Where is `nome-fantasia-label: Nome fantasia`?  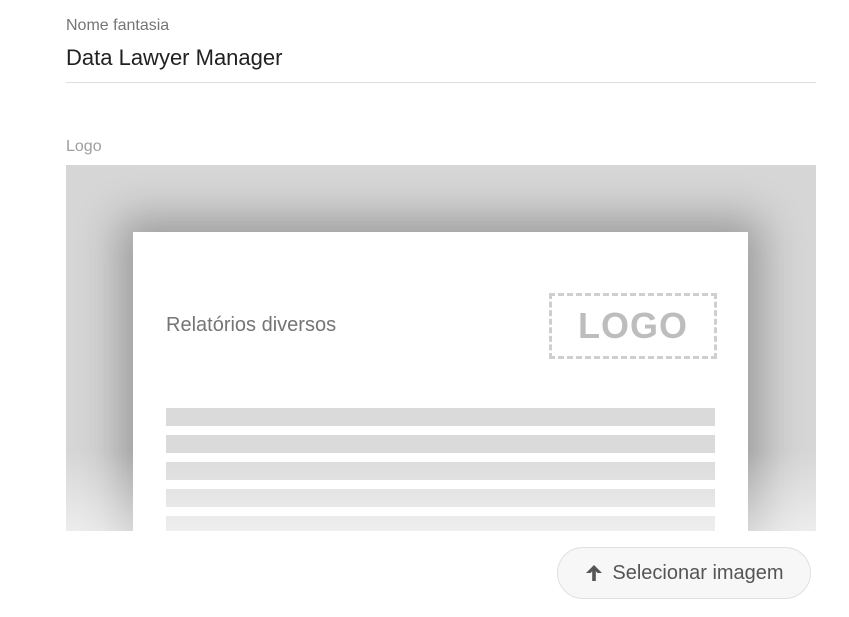
nome-fantasia-label: Nome fantasia is located at coordinates (118, 25).